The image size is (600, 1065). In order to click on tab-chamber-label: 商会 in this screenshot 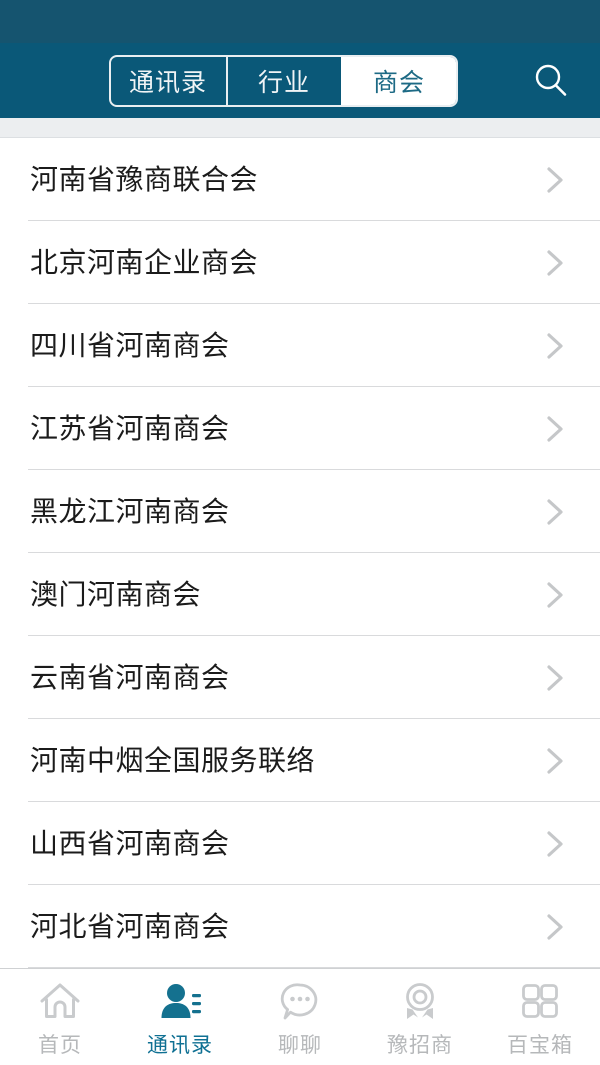, I will do `click(398, 82)`.